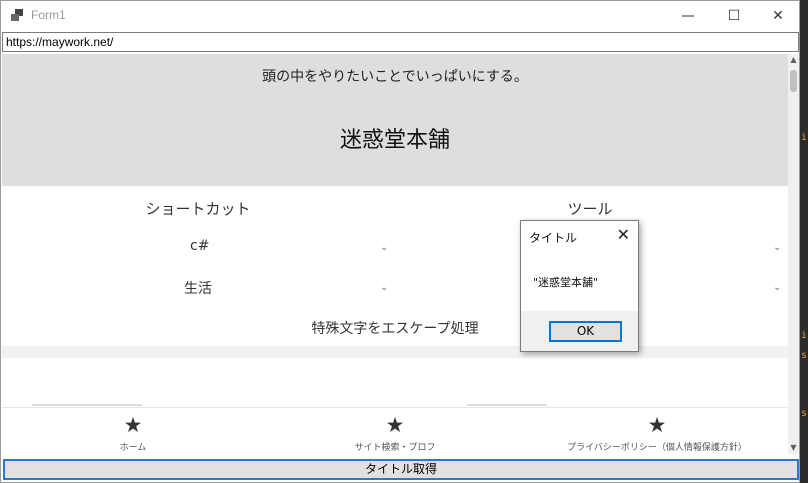 This screenshot has width=808, height=483. I want to click on nav-site-search: ★ サイト検索・プロフ, so click(395, 433).